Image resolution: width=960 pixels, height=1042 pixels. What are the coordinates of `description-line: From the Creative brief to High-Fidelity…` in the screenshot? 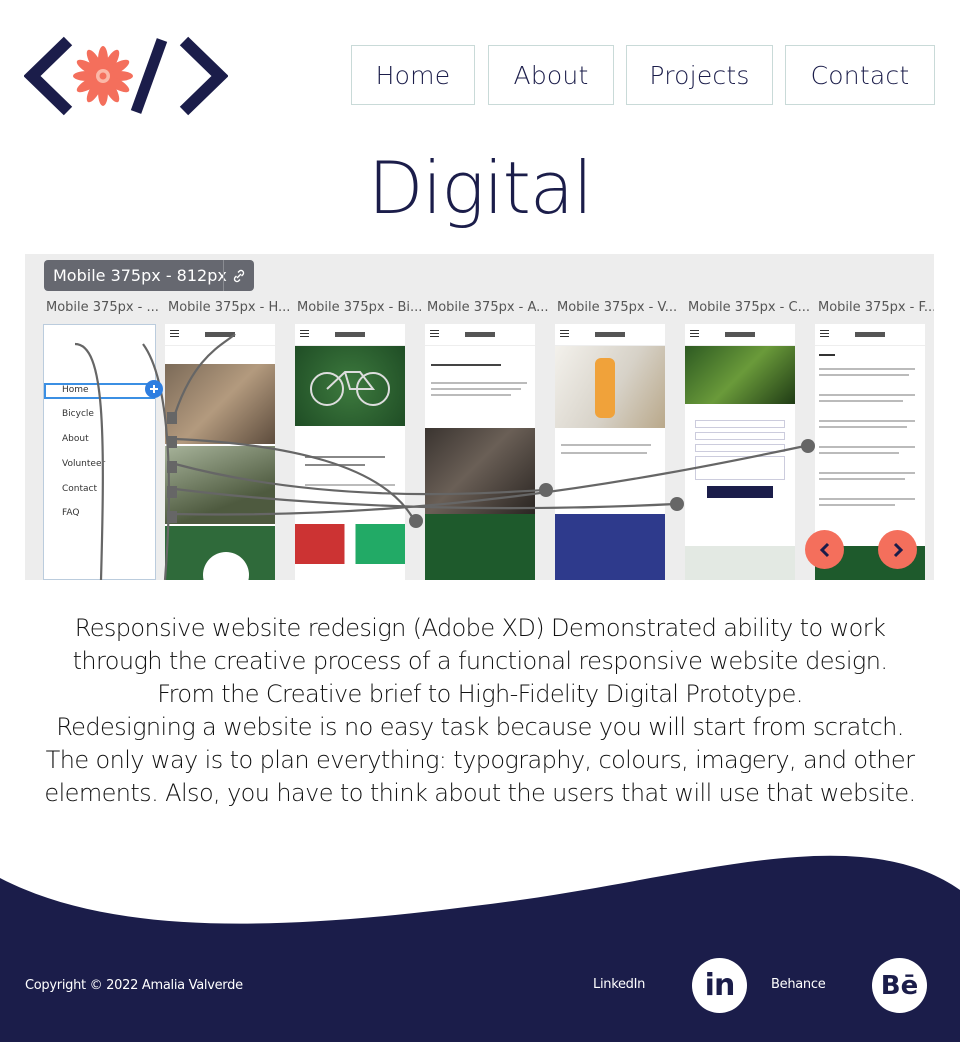 It's located at (480, 694).